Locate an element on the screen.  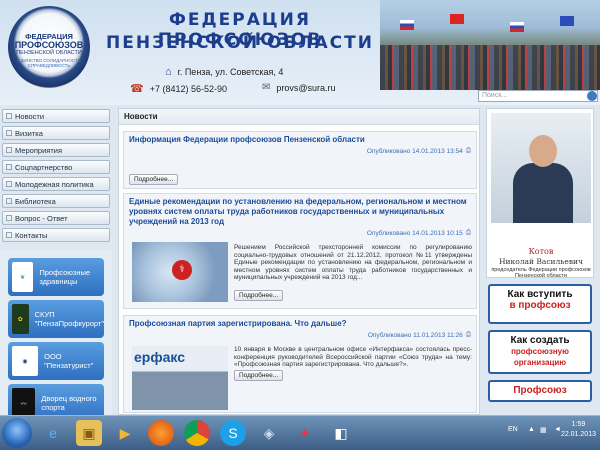
phone-text: +7 (8412) 56-52-90 is located at coordinates (188, 88).